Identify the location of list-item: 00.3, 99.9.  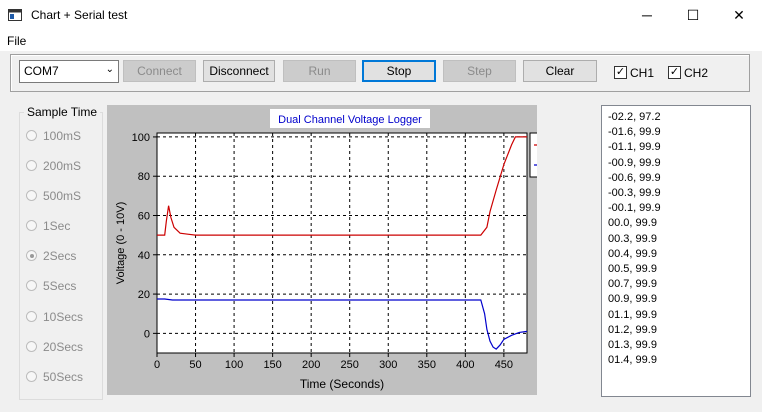
(632, 239).